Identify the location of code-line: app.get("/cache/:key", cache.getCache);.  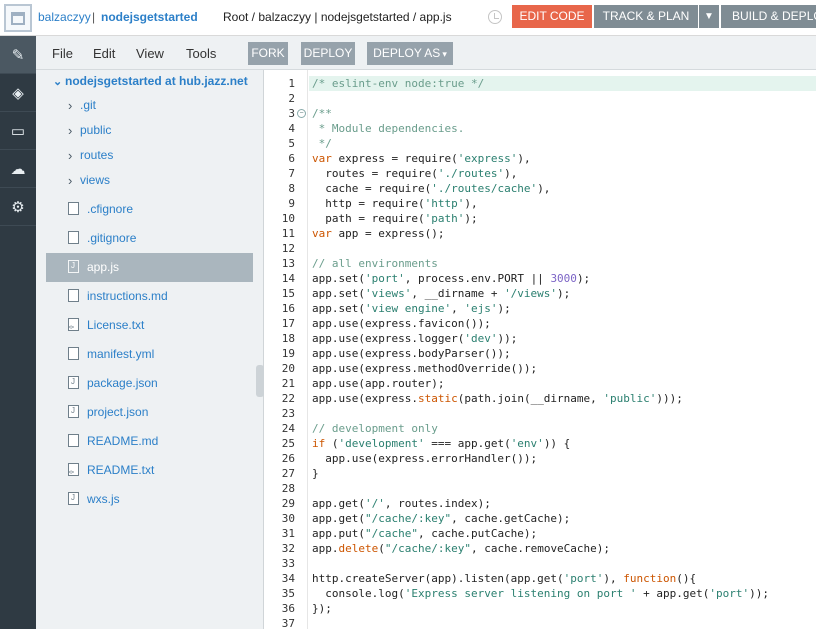
(441, 518).